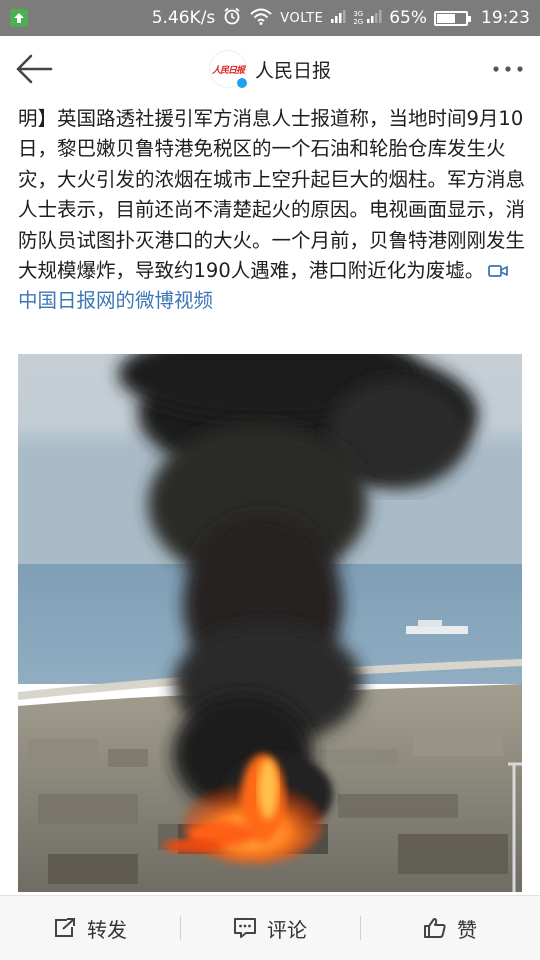 The image size is (540, 960). I want to click on network-label: VOLTE, so click(302, 18).